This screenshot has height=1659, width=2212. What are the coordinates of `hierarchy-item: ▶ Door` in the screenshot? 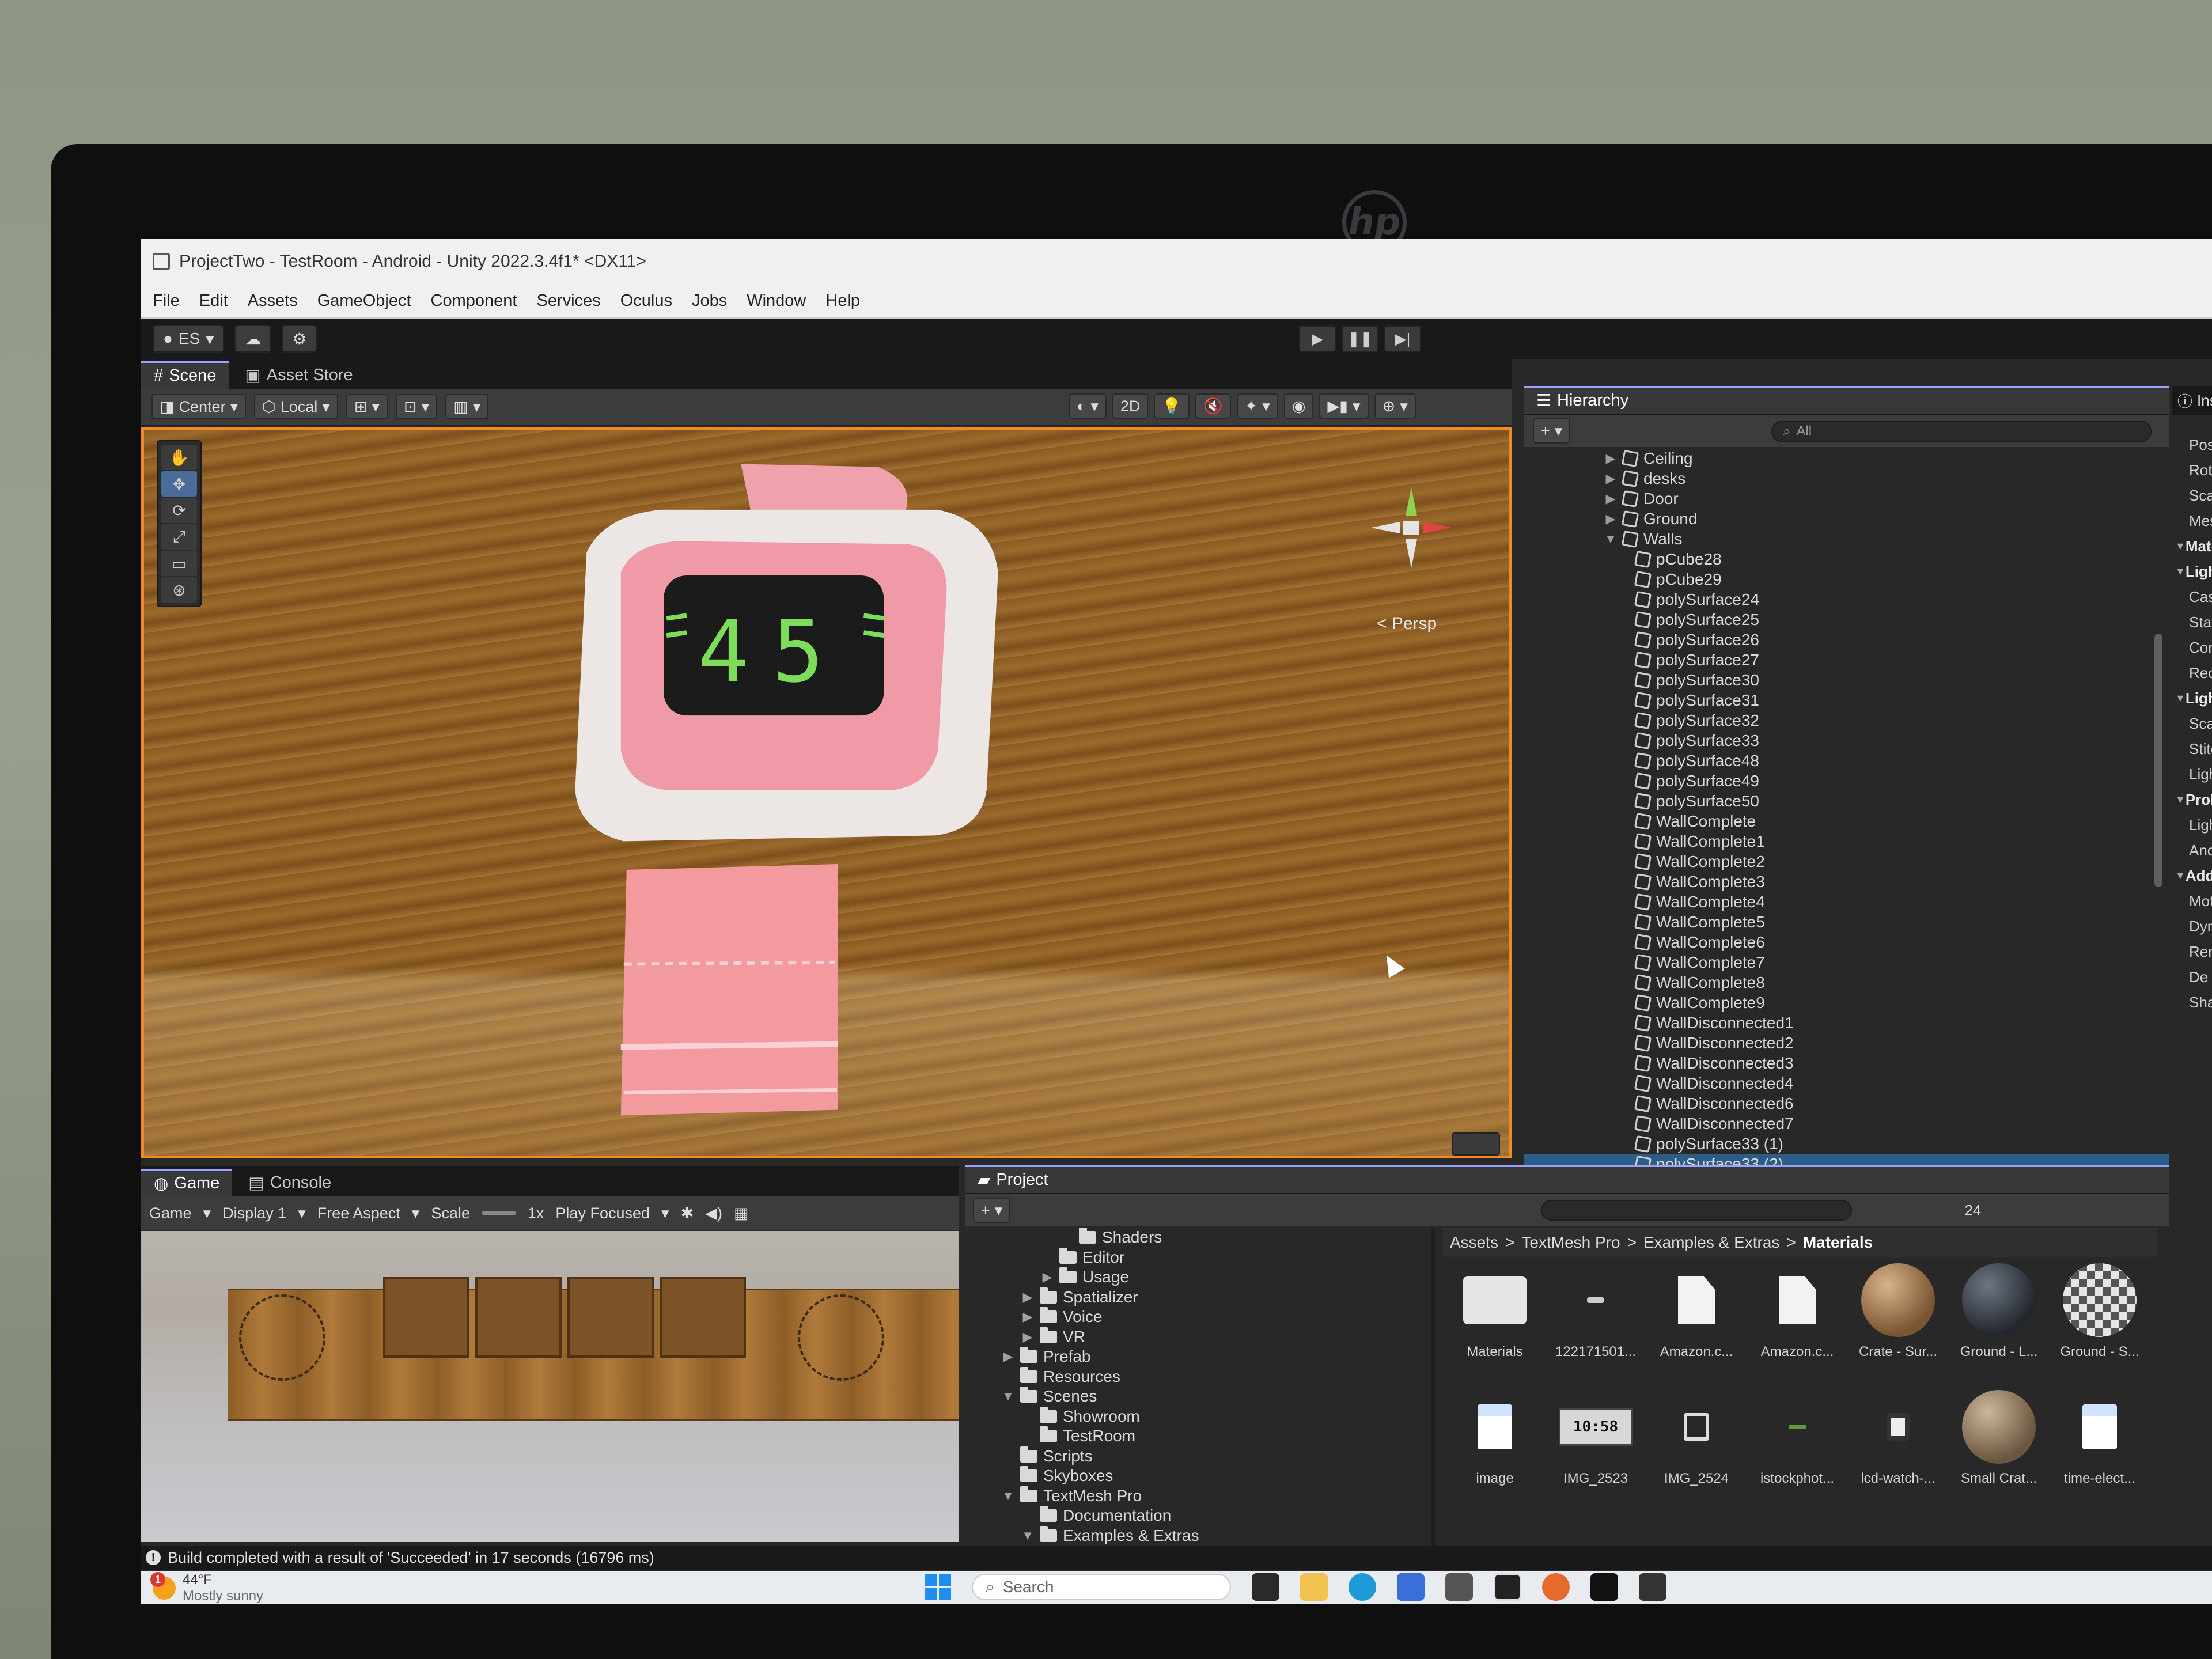 It's located at (1846, 498).